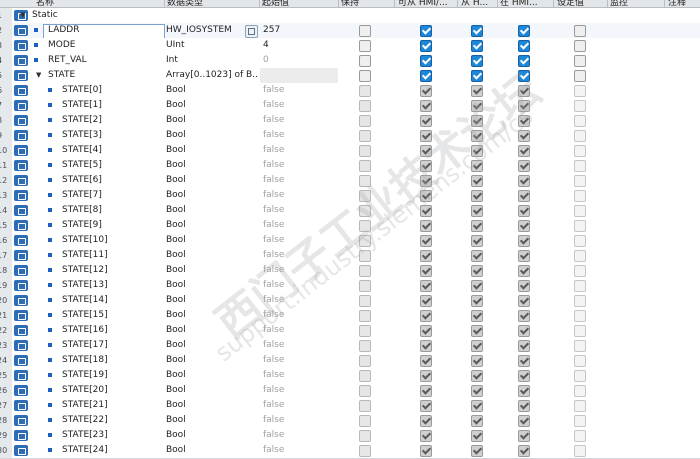 Image resolution: width=700 pixels, height=459 pixels. What do you see at coordinates (82, 120) in the screenshot?
I see `tag-name: STATE[2]` at bounding box center [82, 120].